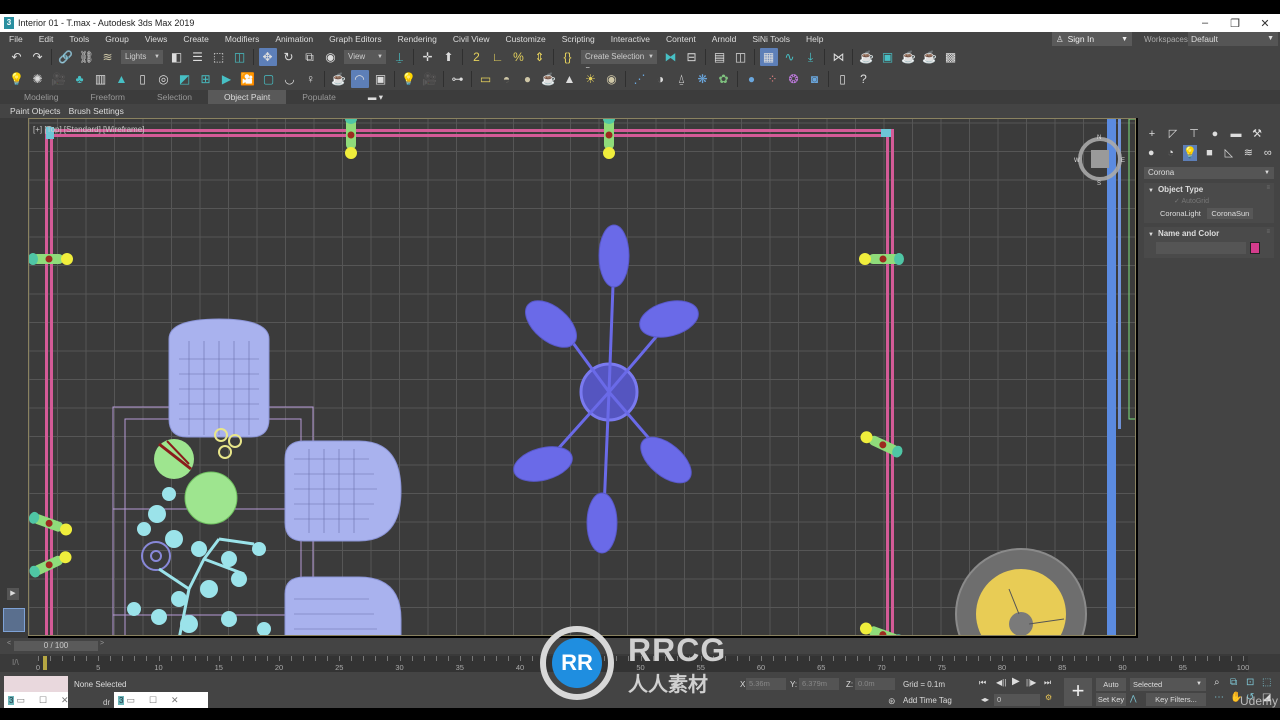 Image resolution: width=1280 pixels, height=720 pixels. Describe the element at coordinates (267, 57) in the screenshot. I see `select-and-move-icon: ✥` at that location.